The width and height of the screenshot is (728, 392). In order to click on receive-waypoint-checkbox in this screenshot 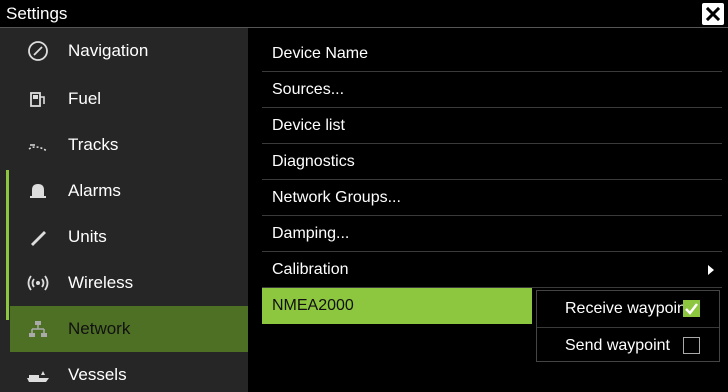, I will do `click(691, 308)`.